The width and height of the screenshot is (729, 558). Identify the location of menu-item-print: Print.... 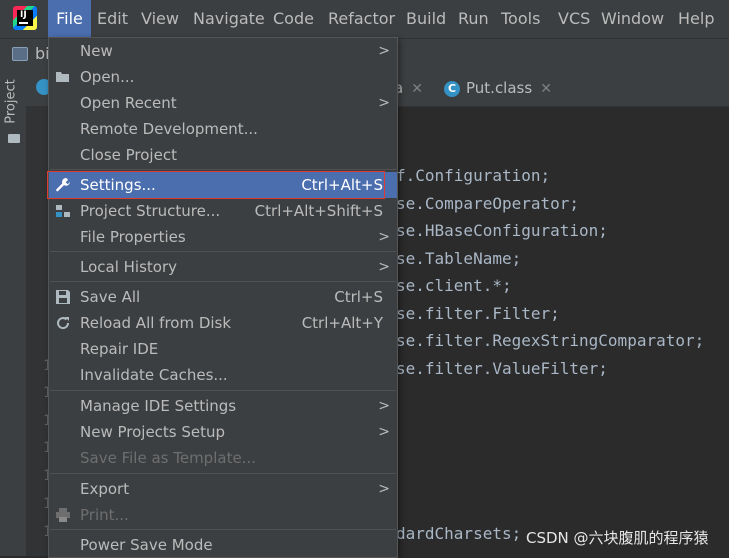
(223, 515).